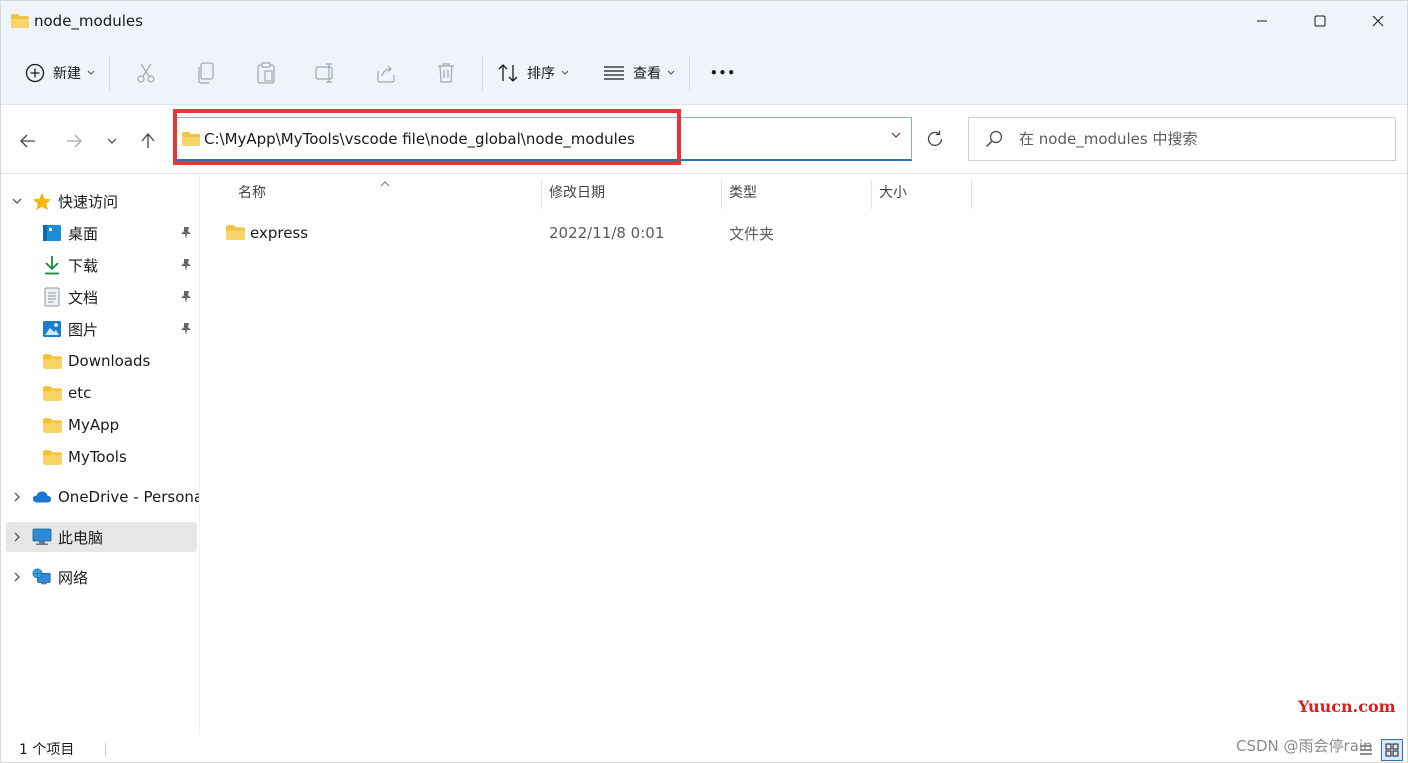 The height and width of the screenshot is (763, 1408). I want to click on file-modified: 2022/11/8 0:01, so click(607, 233).